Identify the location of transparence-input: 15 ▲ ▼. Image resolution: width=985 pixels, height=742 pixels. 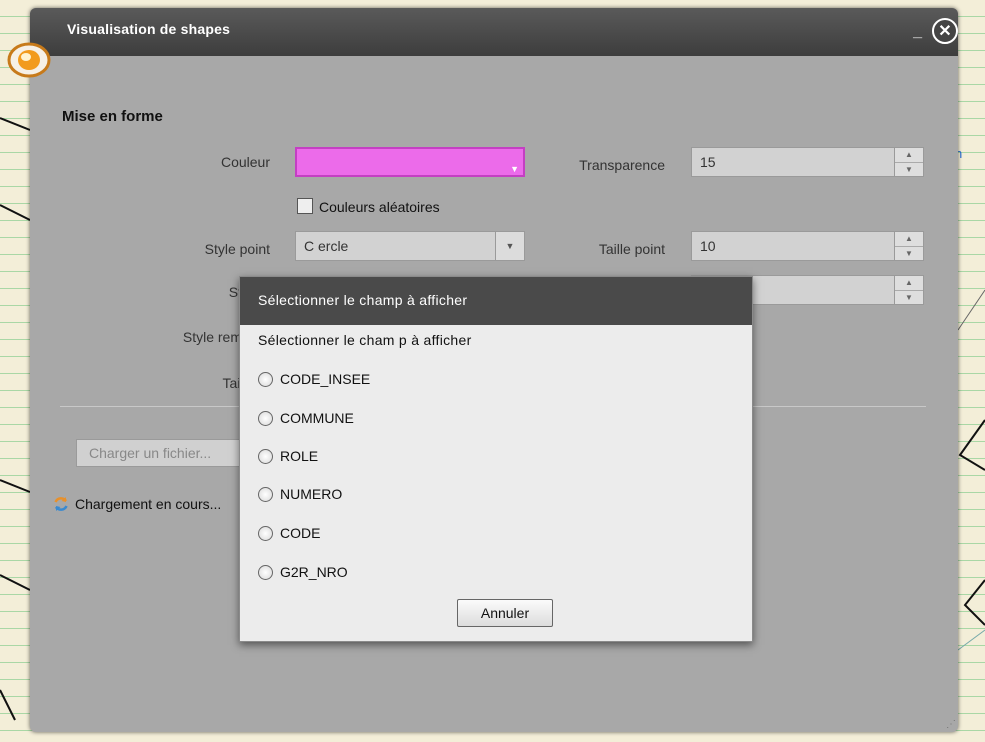
(807, 162).